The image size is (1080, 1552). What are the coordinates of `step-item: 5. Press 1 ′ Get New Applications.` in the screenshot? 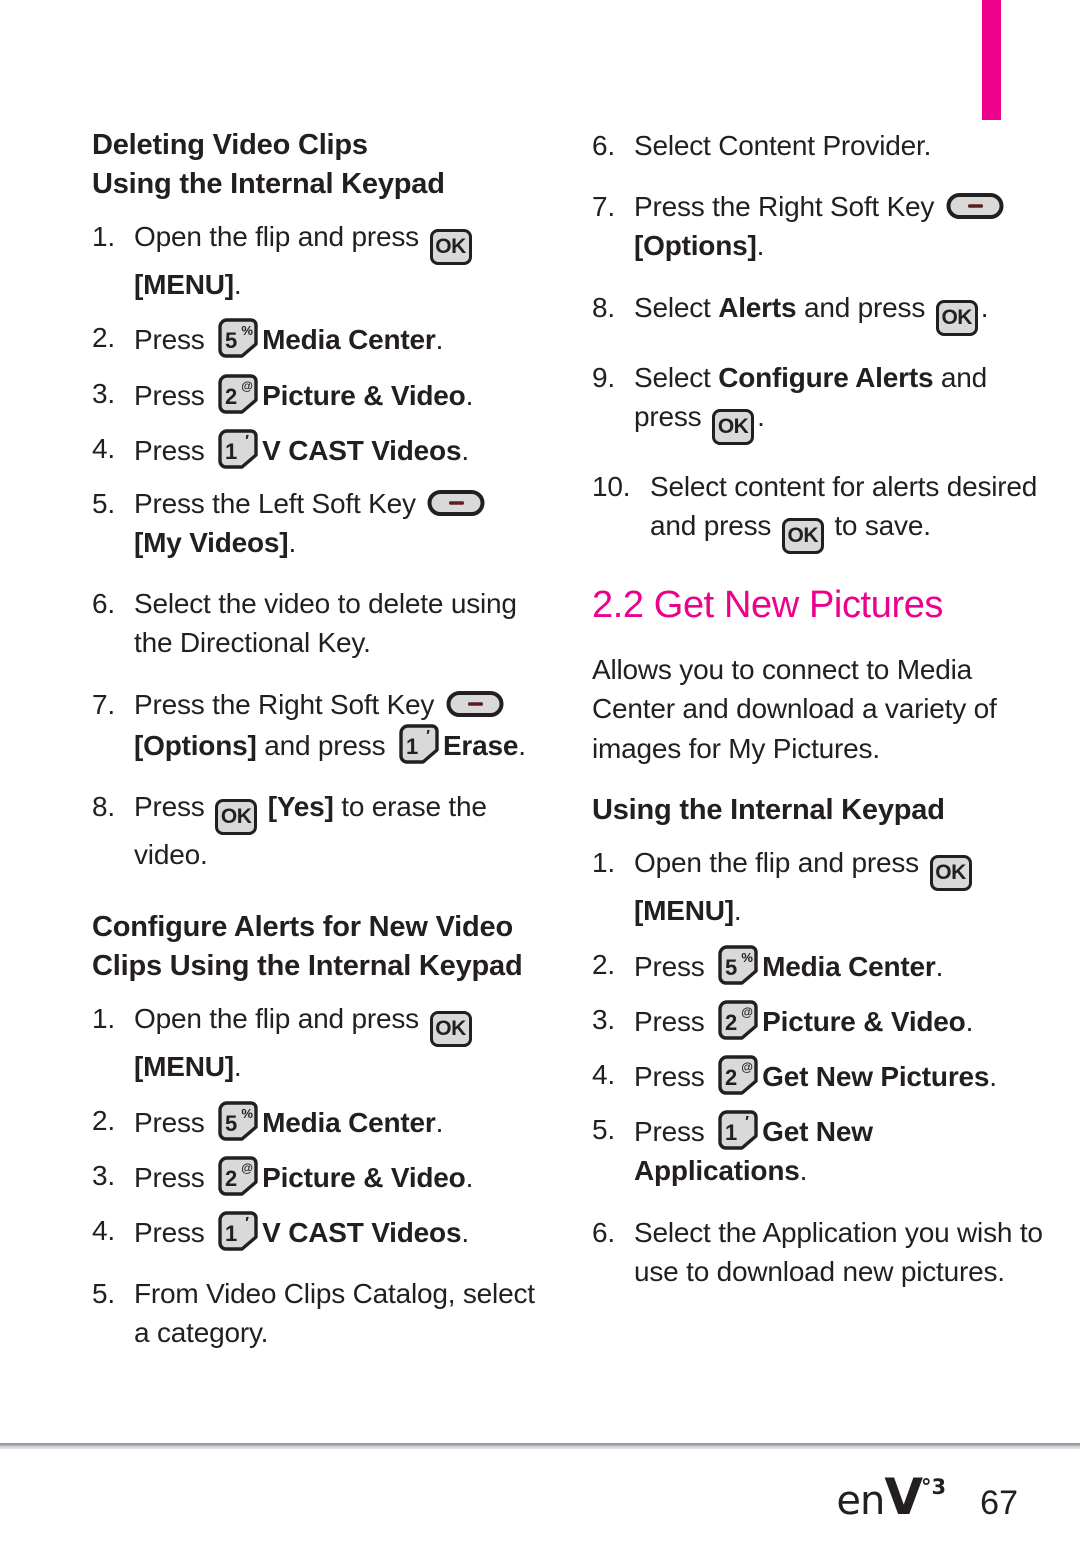 It's located at (821, 1150).